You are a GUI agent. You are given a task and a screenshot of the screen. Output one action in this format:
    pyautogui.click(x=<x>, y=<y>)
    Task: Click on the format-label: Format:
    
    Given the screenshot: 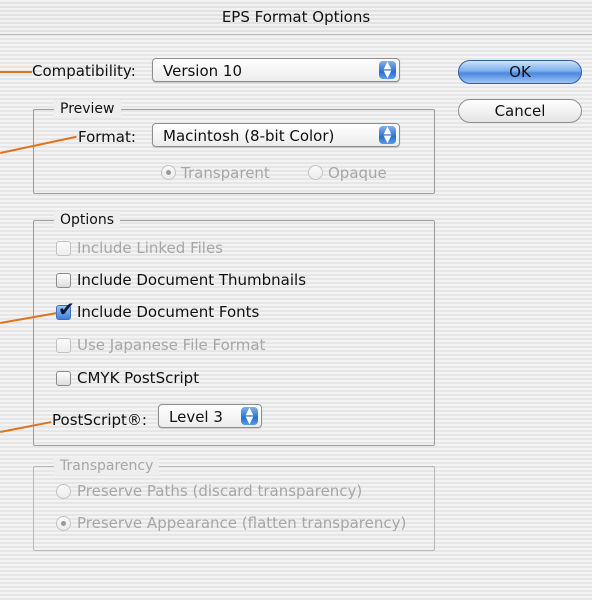 What is the action you would take?
    pyautogui.click(x=107, y=137)
    